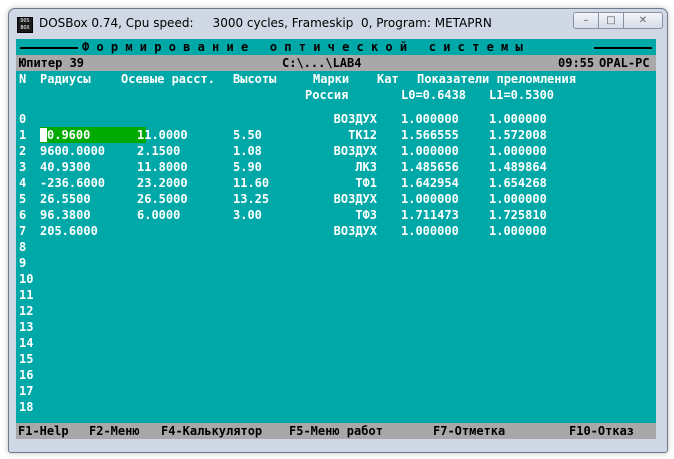  What do you see at coordinates (26, 343) in the screenshot?
I see `row-number: 14` at bounding box center [26, 343].